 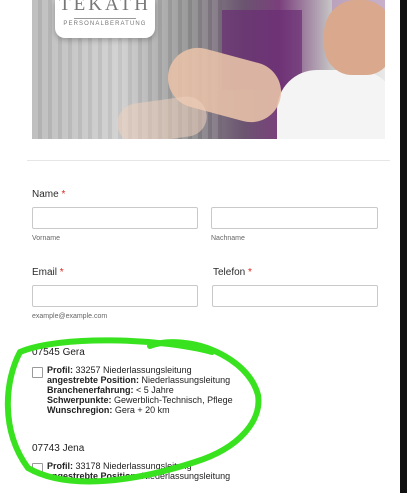 I want to click on hero-person-head, so click(x=354, y=37).